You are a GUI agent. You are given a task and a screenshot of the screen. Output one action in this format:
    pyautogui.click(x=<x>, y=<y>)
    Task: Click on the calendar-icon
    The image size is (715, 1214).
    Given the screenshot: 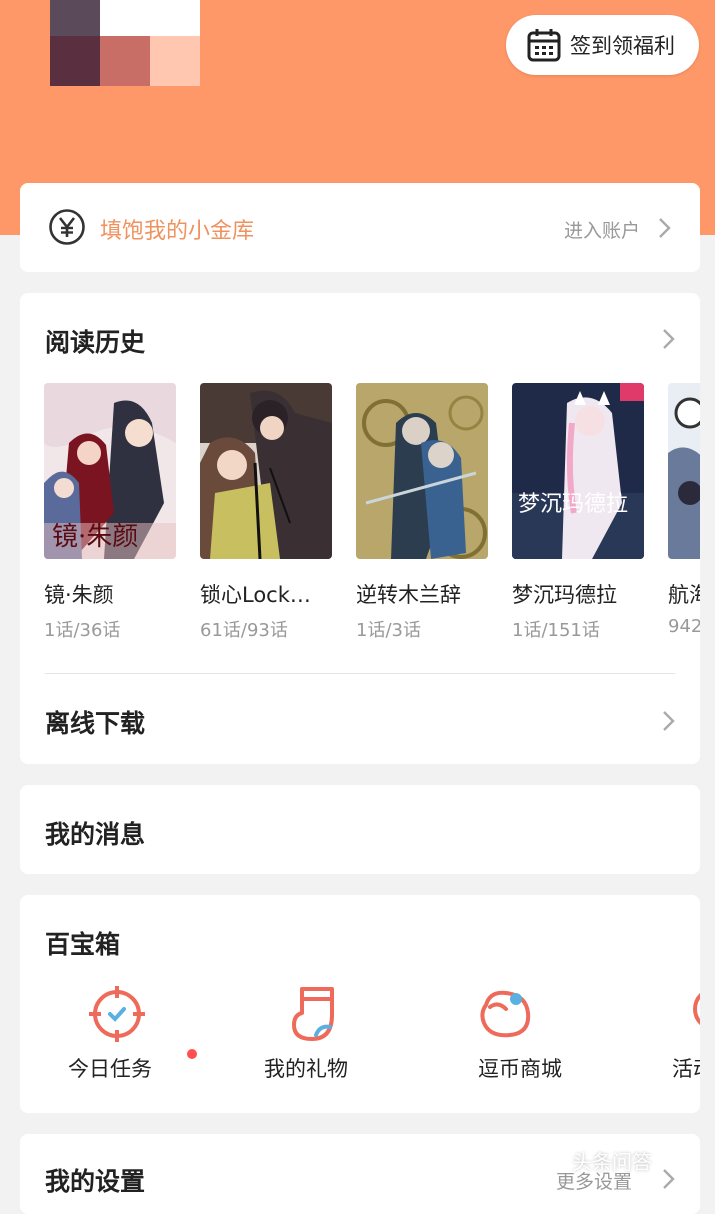 What is the action you would take?
    pyautogui.click(x=544, y=45)
    